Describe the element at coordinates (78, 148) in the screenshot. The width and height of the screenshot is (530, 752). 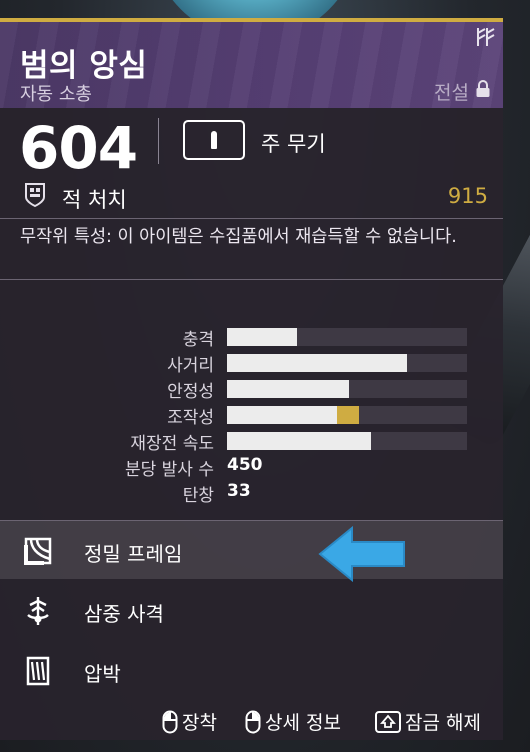
I see `power-level: 604` at that location.